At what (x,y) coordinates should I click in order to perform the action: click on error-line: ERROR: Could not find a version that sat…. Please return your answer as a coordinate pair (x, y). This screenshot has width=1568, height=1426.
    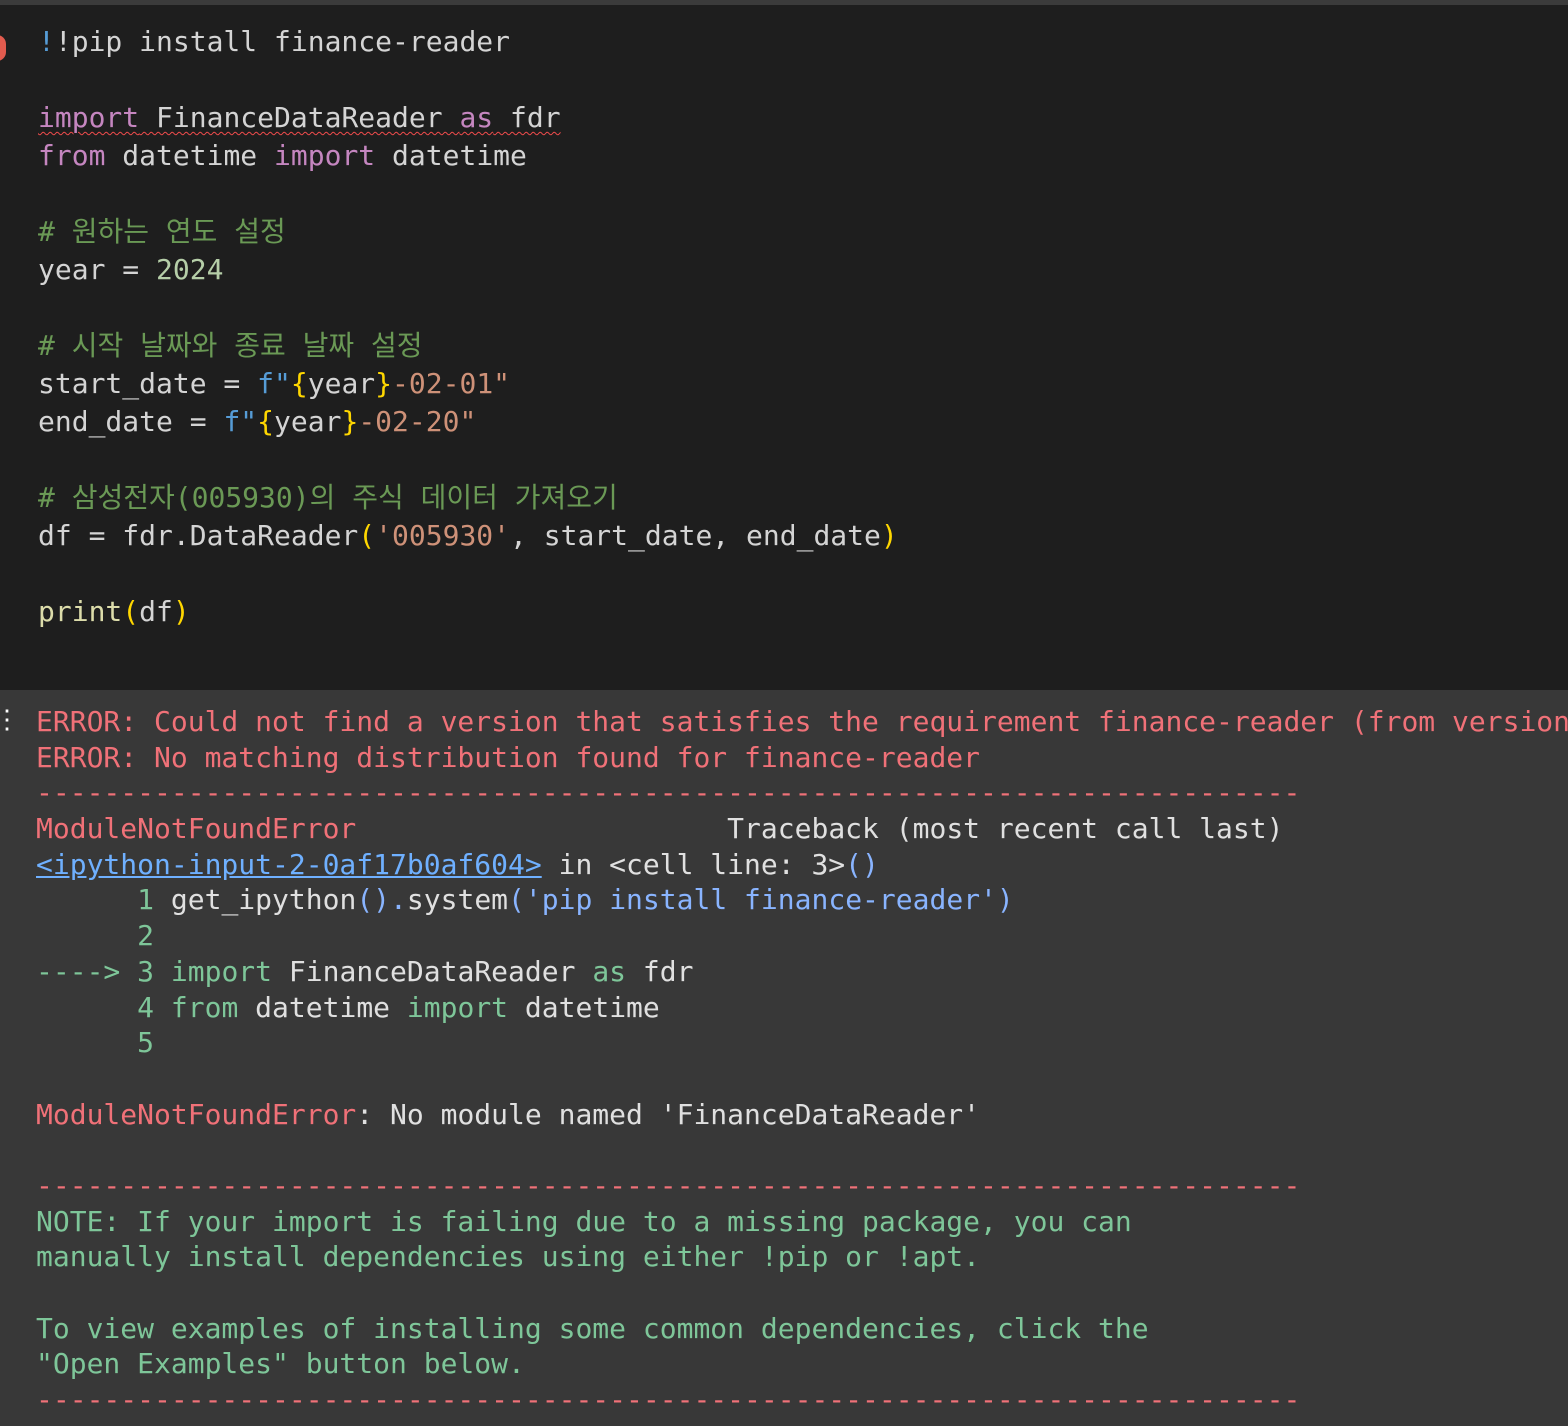
    Looking at the image, I should click on (802, 721).